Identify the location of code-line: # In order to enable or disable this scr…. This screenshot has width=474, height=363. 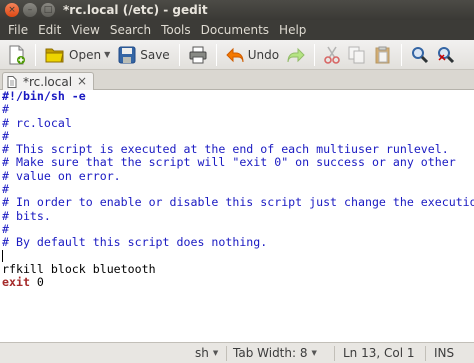
(238, 202).